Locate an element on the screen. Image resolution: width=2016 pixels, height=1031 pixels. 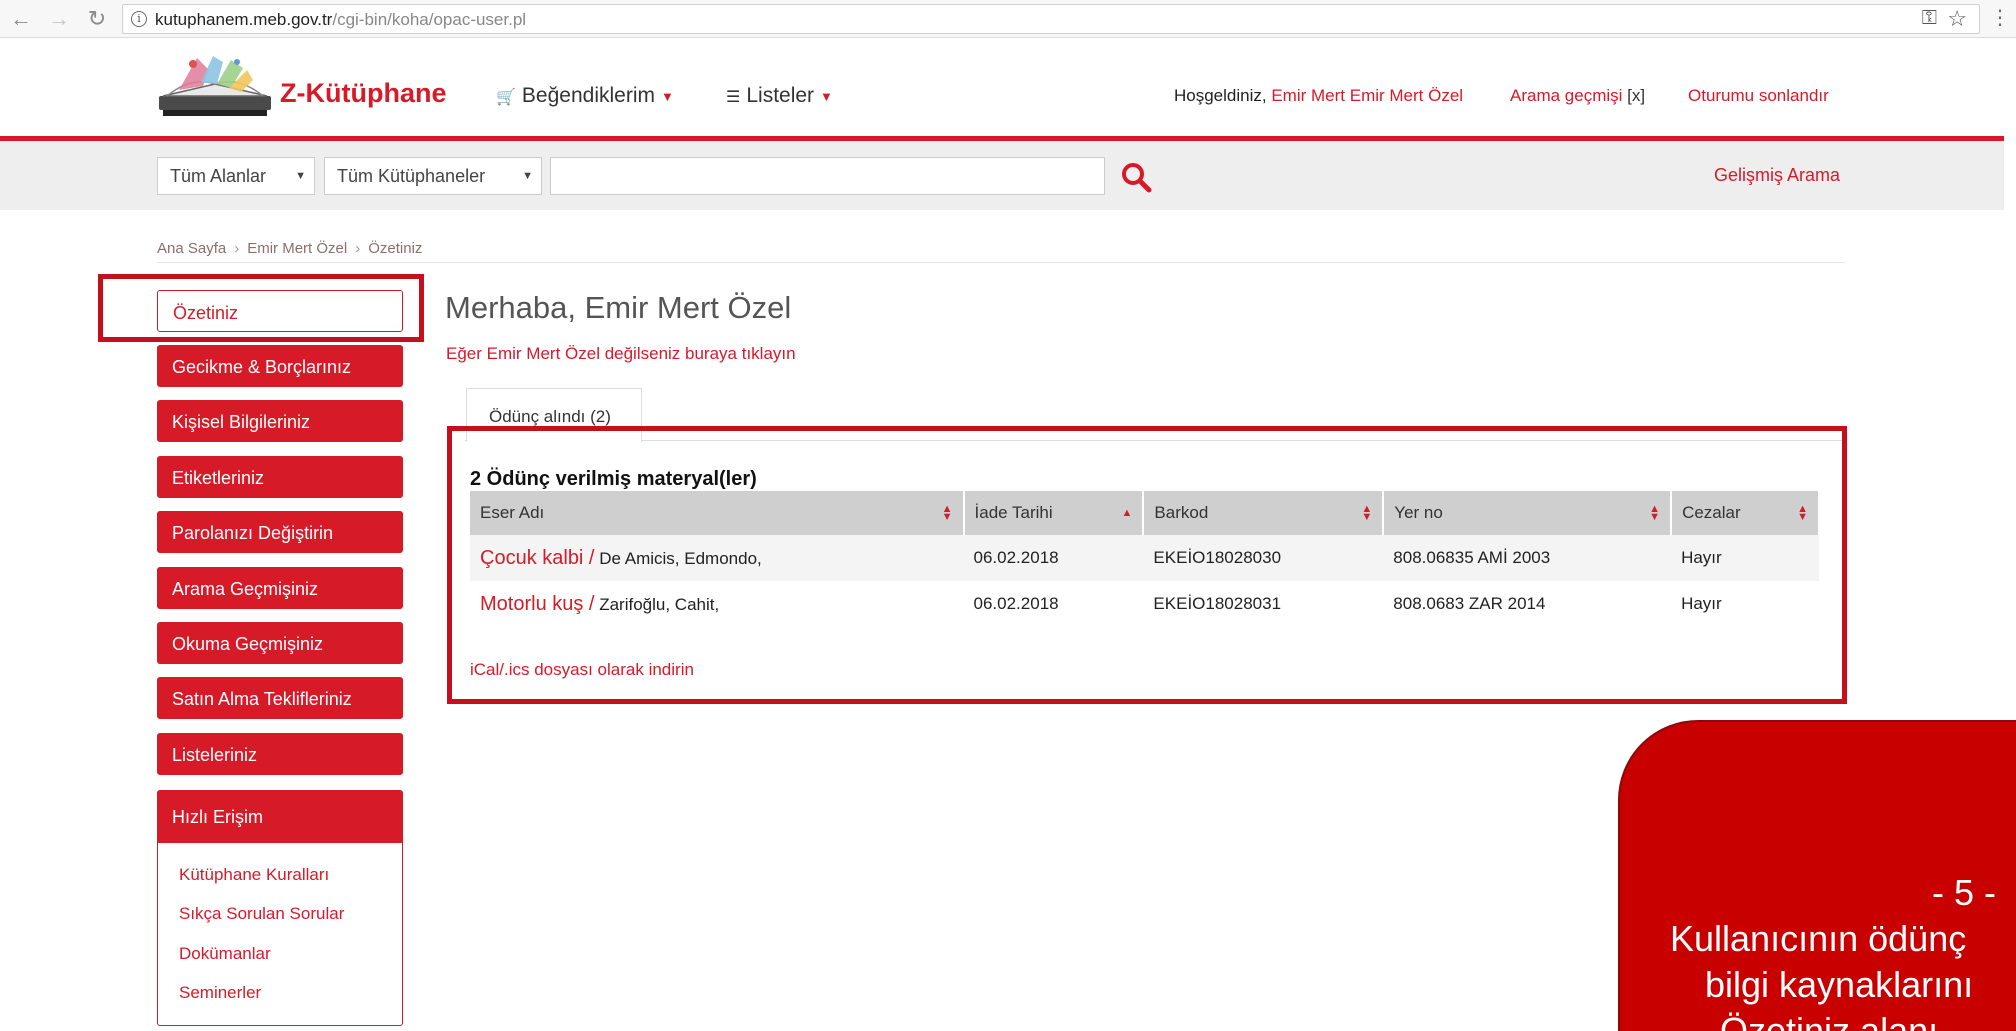
search-history-link: Arama geçmişi [x] is located at coordinates (1577, 96).